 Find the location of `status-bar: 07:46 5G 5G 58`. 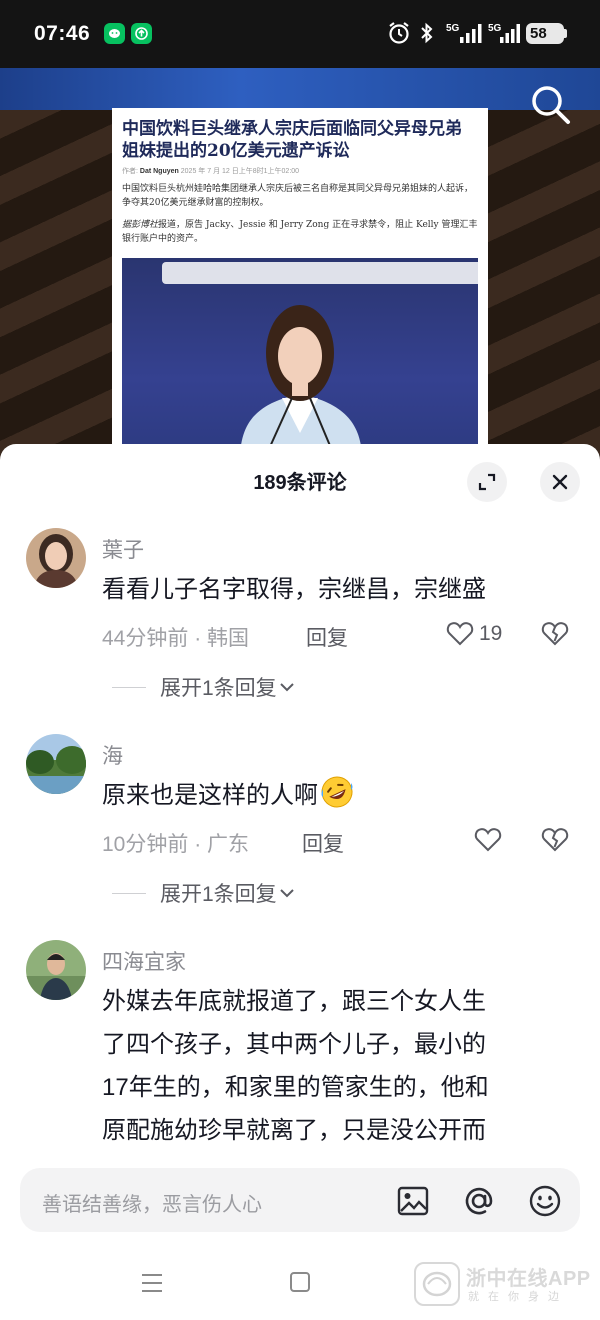

status-bar: 07:46 5G 5G 58 is located at coordinates (300, 34).